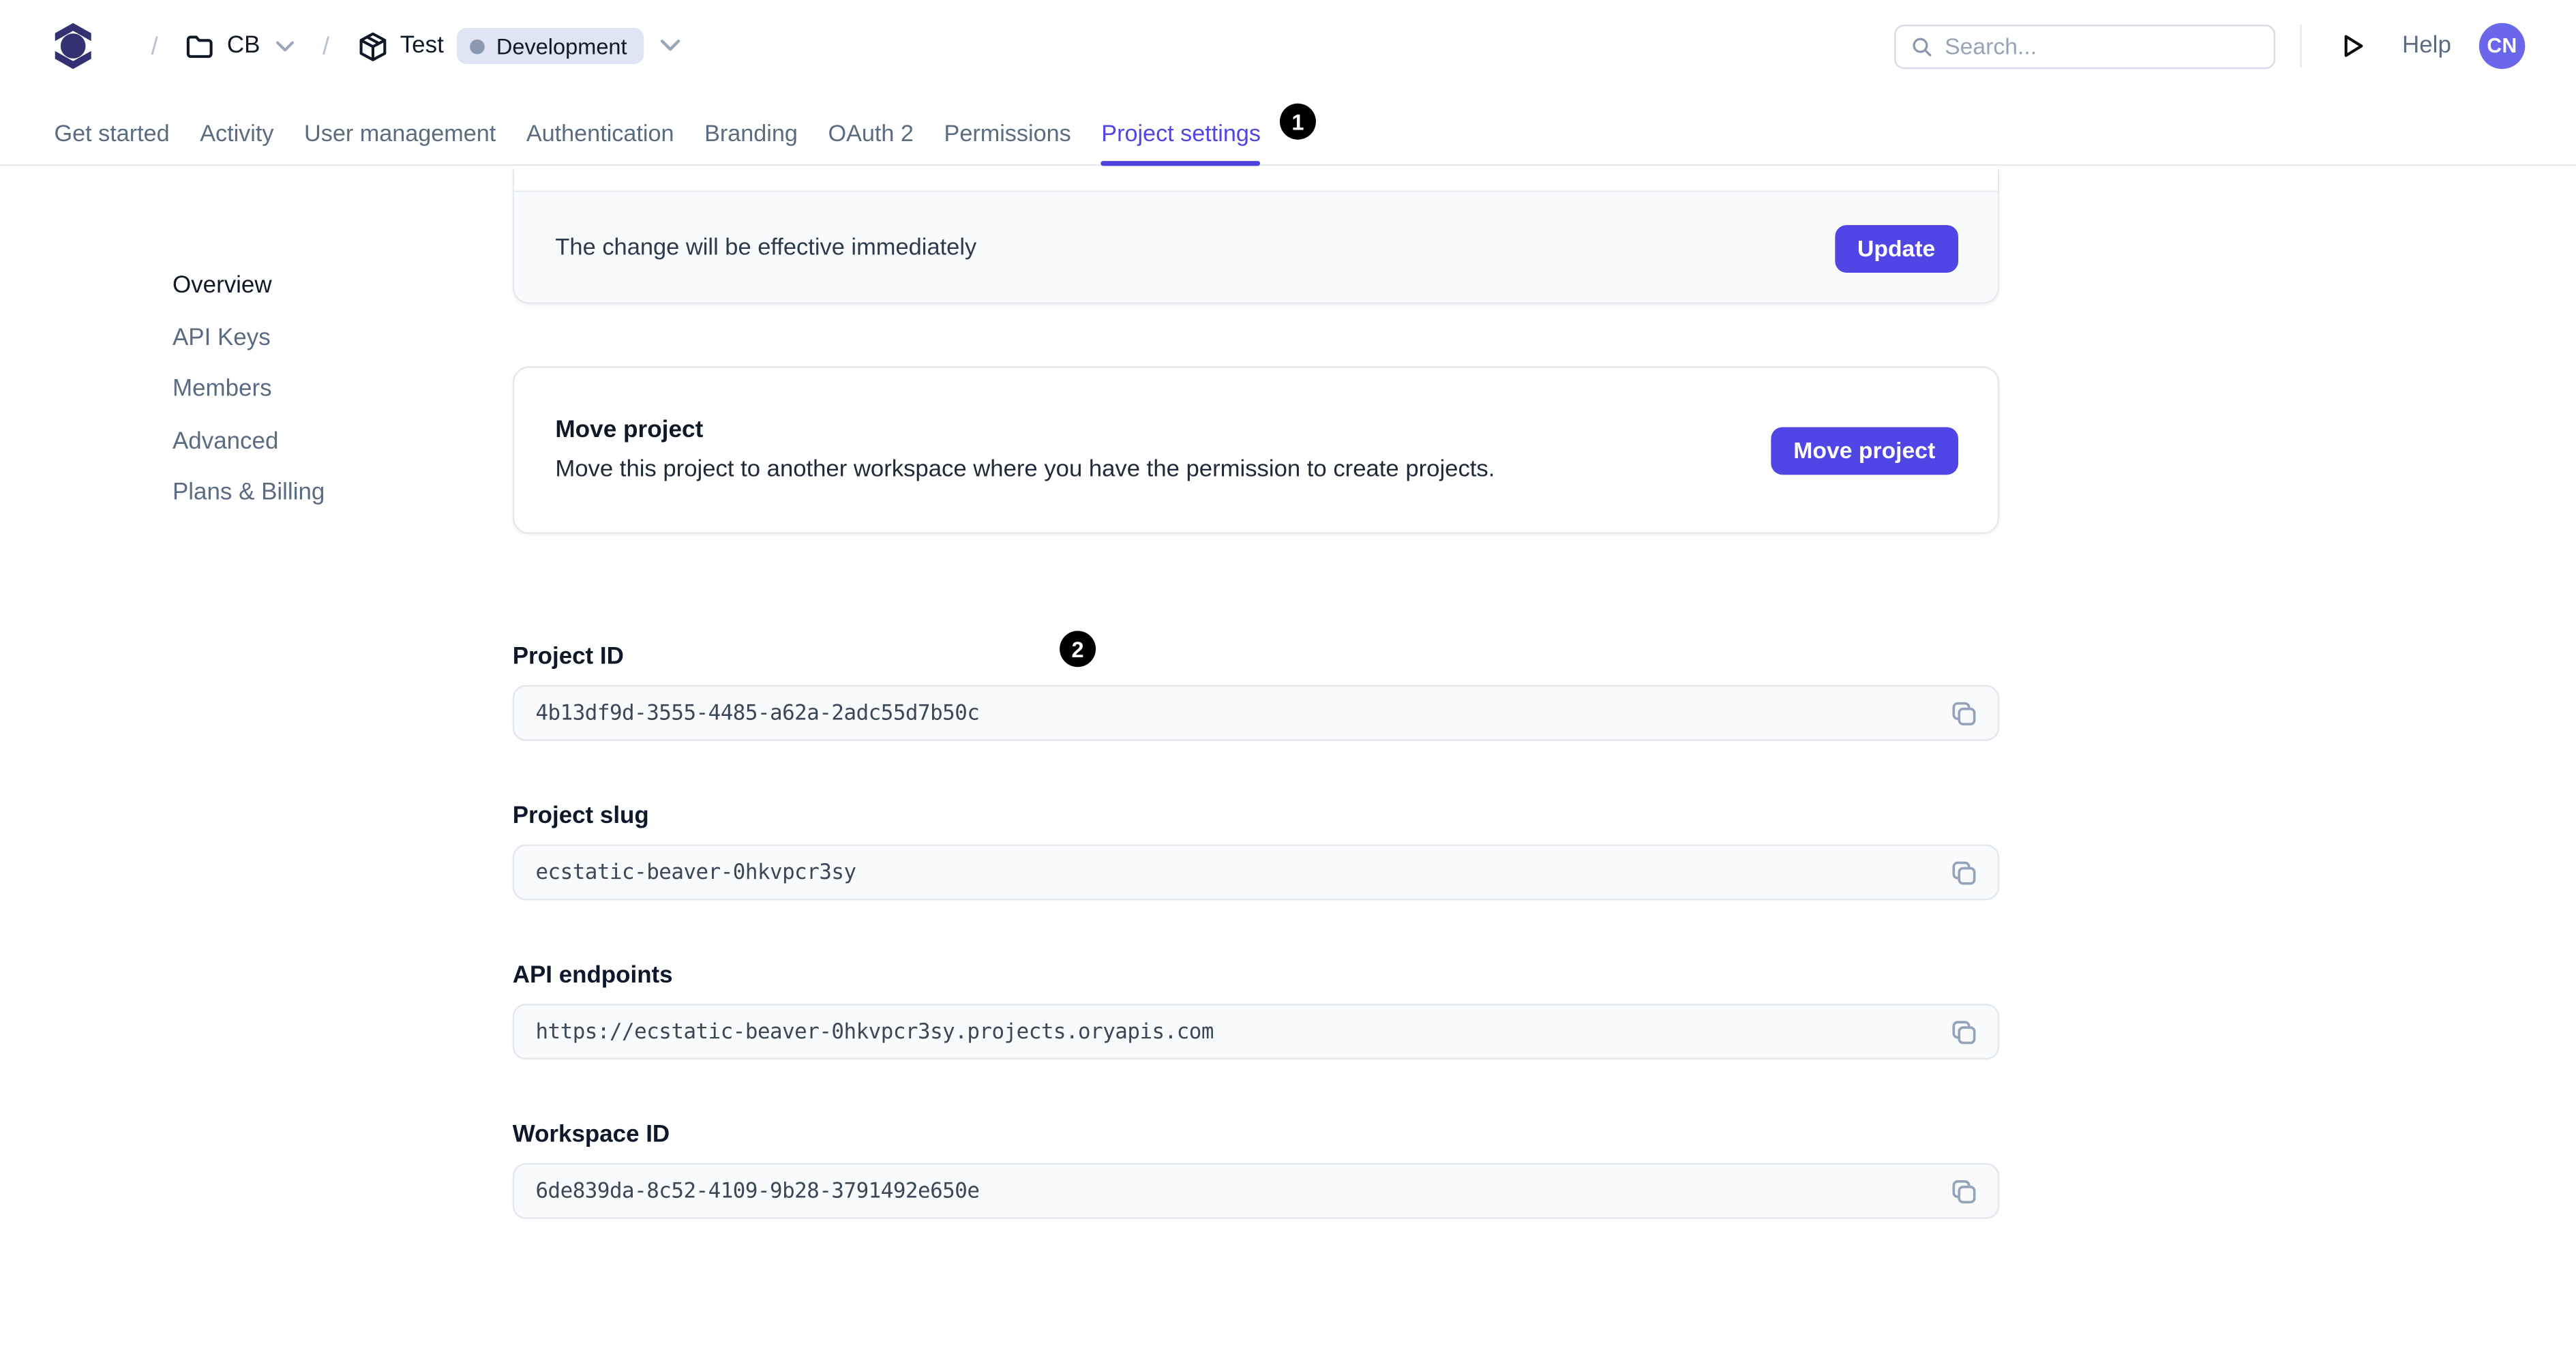  I want to click on package-icon, so click(372, 46).